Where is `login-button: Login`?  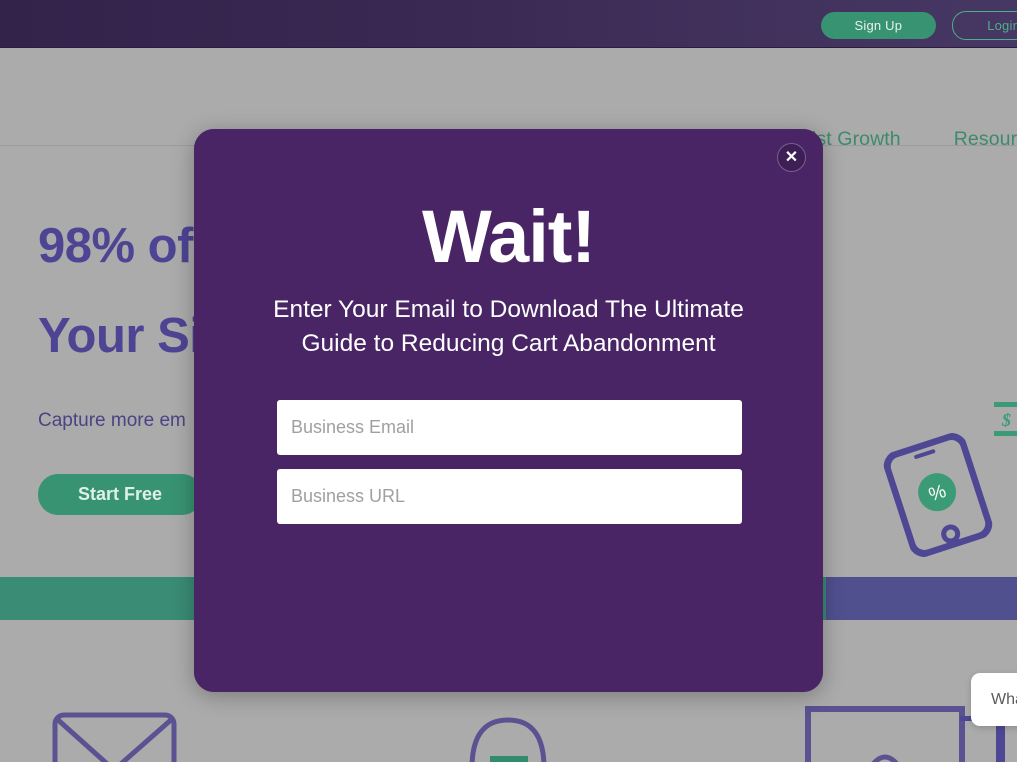
login-button: Login is located at coordinates (984, 25).